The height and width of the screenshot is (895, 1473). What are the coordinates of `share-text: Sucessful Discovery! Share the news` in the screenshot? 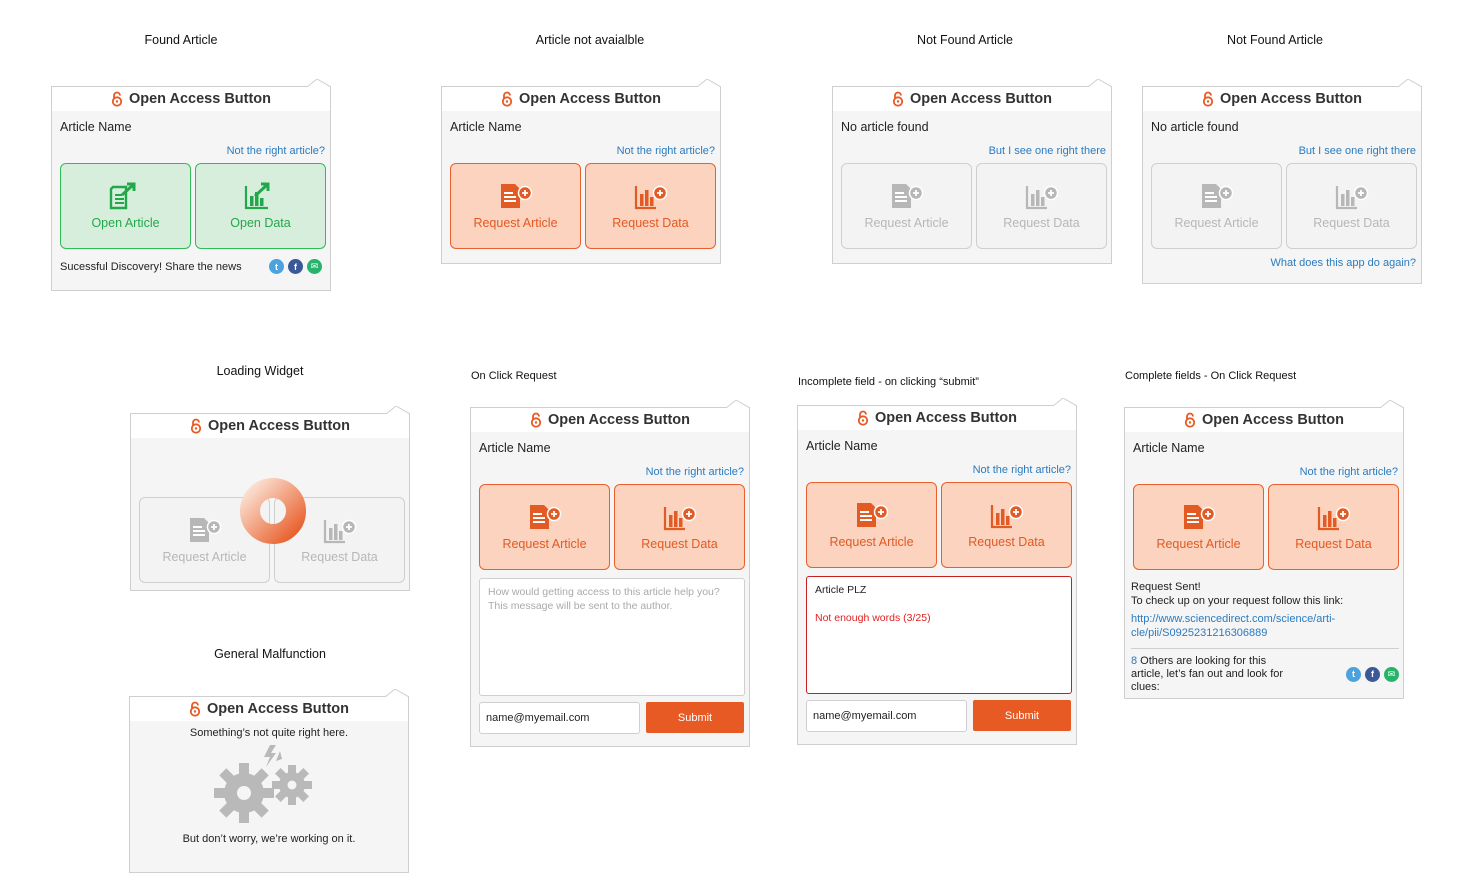 It's located at (151, 266).